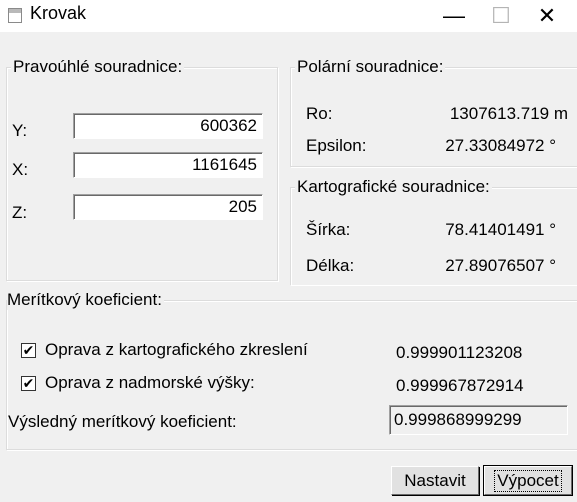 The width and height of the screenshot is (577, 502). I want to click on minimize-button: —, so click(454, 16).